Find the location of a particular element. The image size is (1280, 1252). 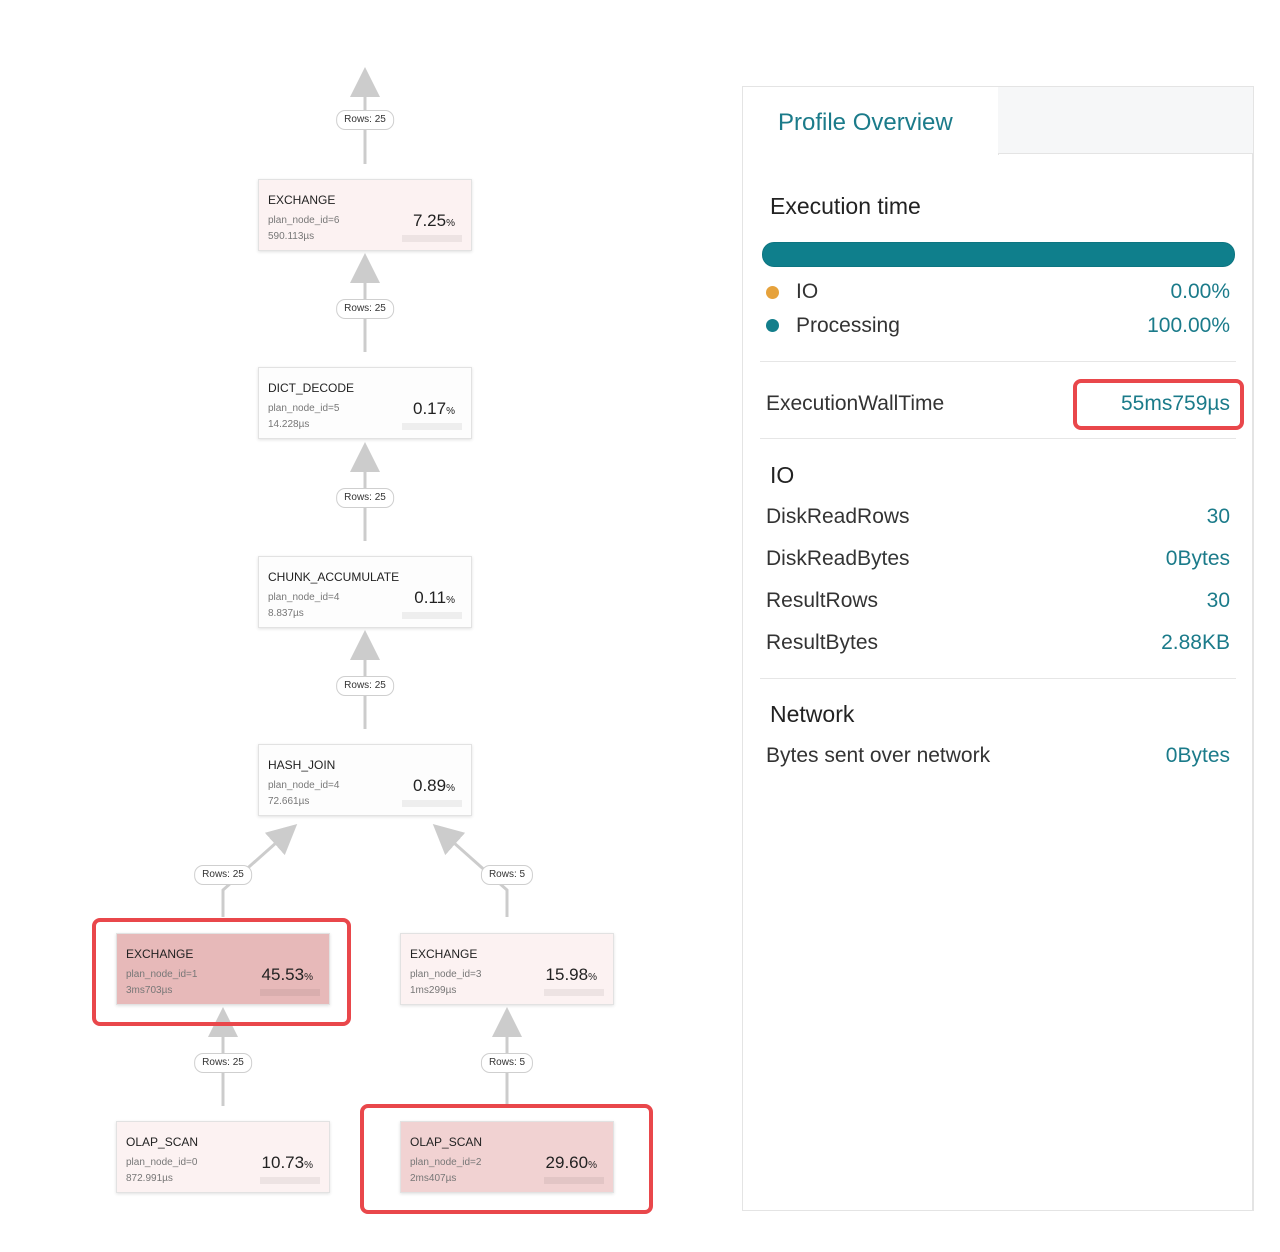

execution-wall-time-label: ExecutionWallTime is located at coordinates (855, 403).